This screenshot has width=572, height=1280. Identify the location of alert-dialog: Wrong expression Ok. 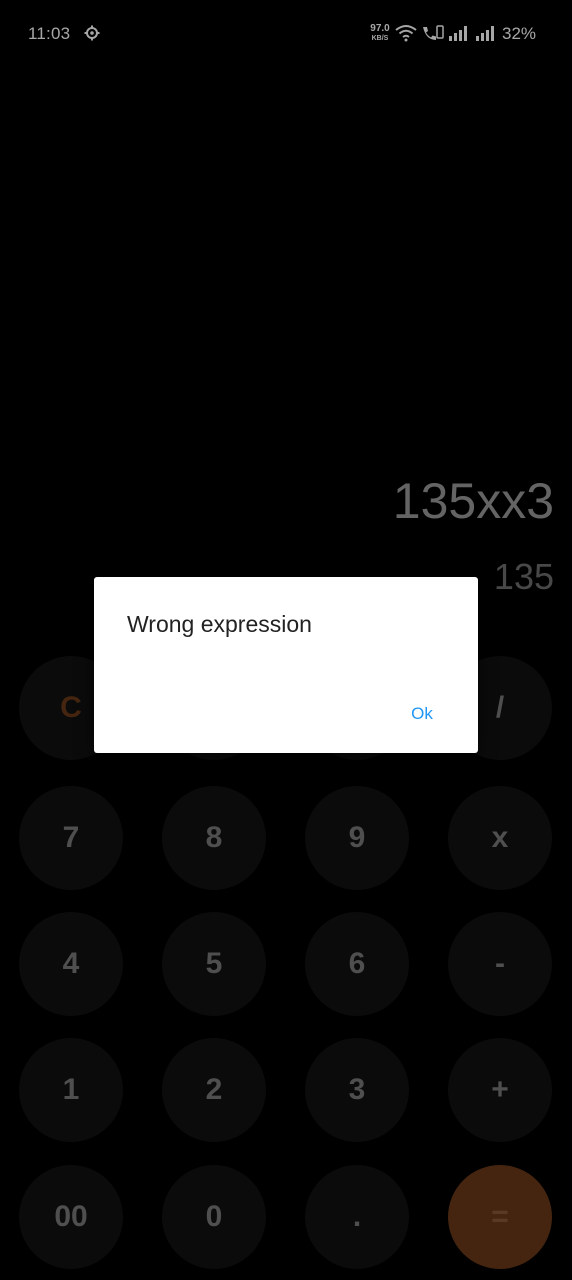
(286, 665).